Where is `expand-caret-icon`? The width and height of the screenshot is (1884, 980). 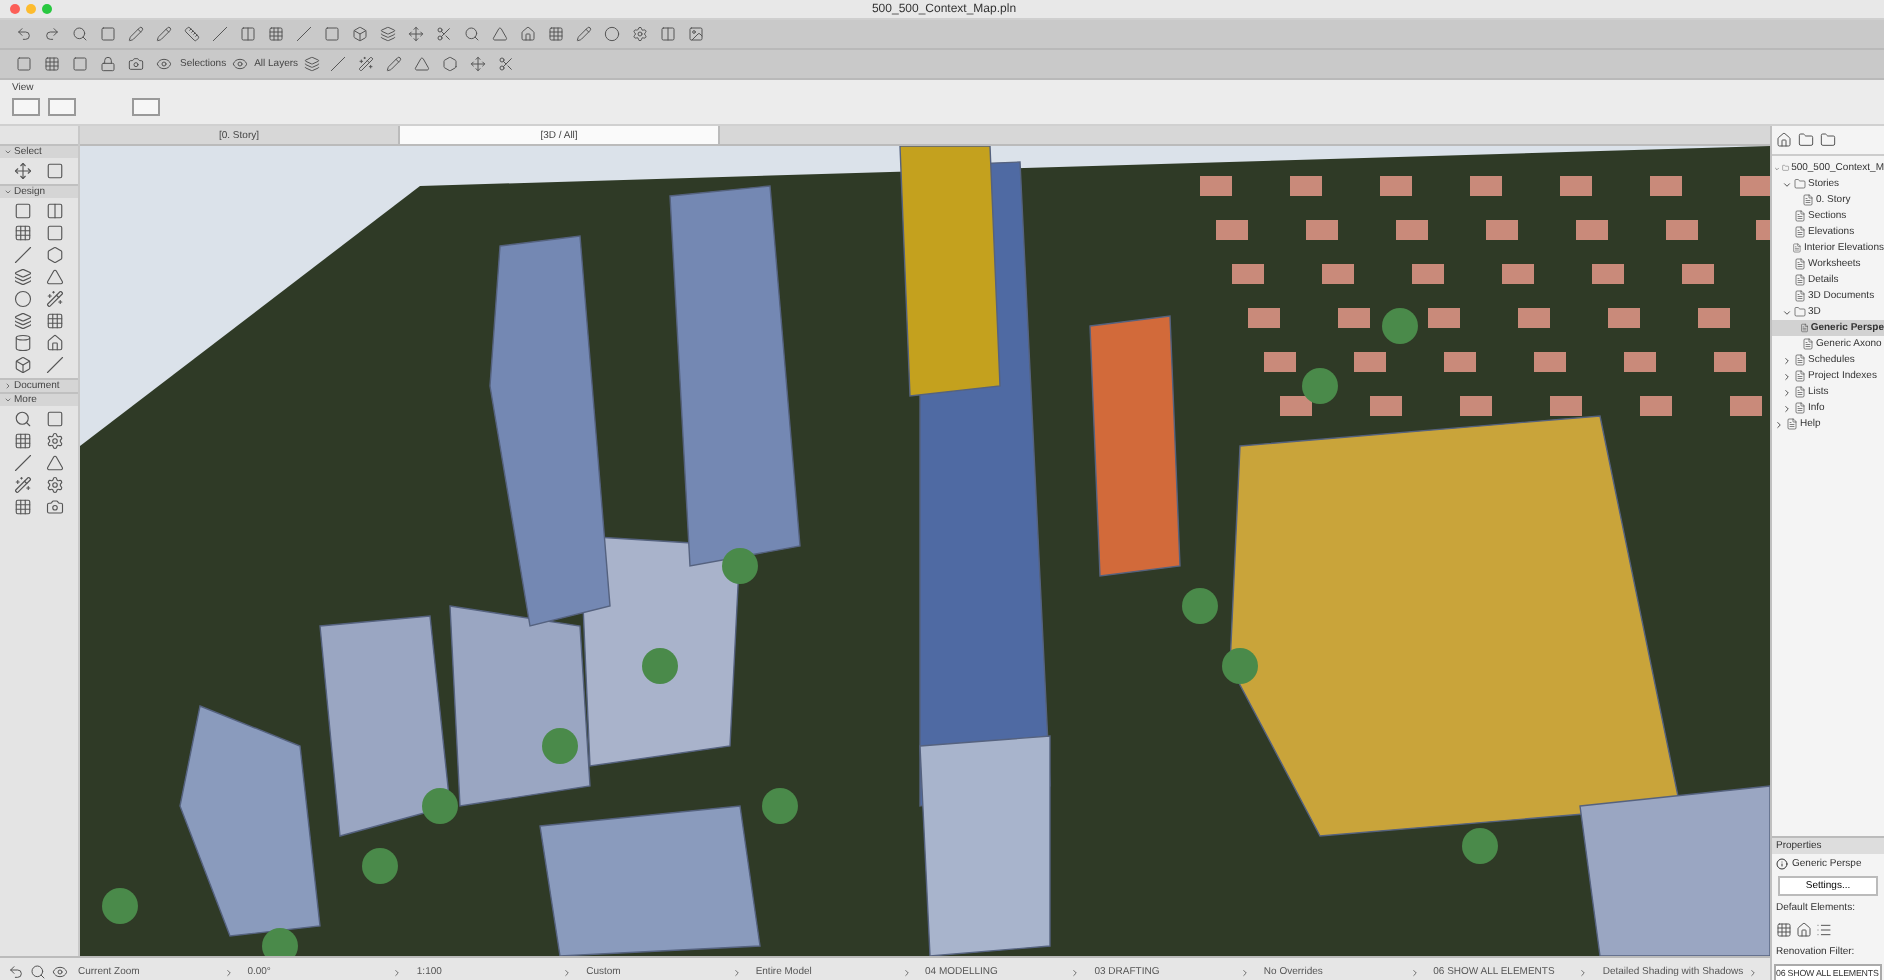 expand-caret-icon is located at coordinates (1787, 312).